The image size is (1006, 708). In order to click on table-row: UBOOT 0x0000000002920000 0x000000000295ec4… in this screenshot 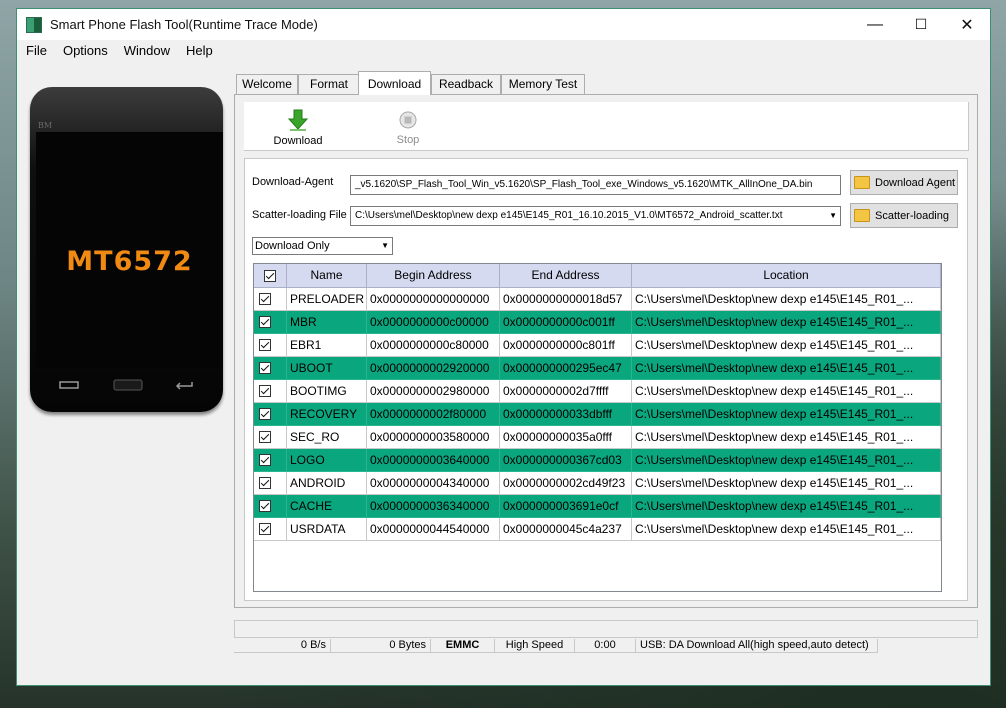, I will do `click(597, 368)`.